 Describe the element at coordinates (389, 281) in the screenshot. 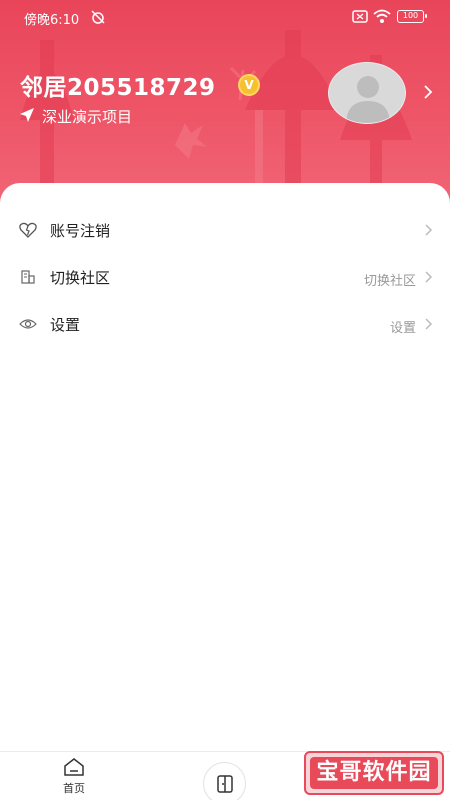

I see `menu-item-value: 切换社区` at that location.